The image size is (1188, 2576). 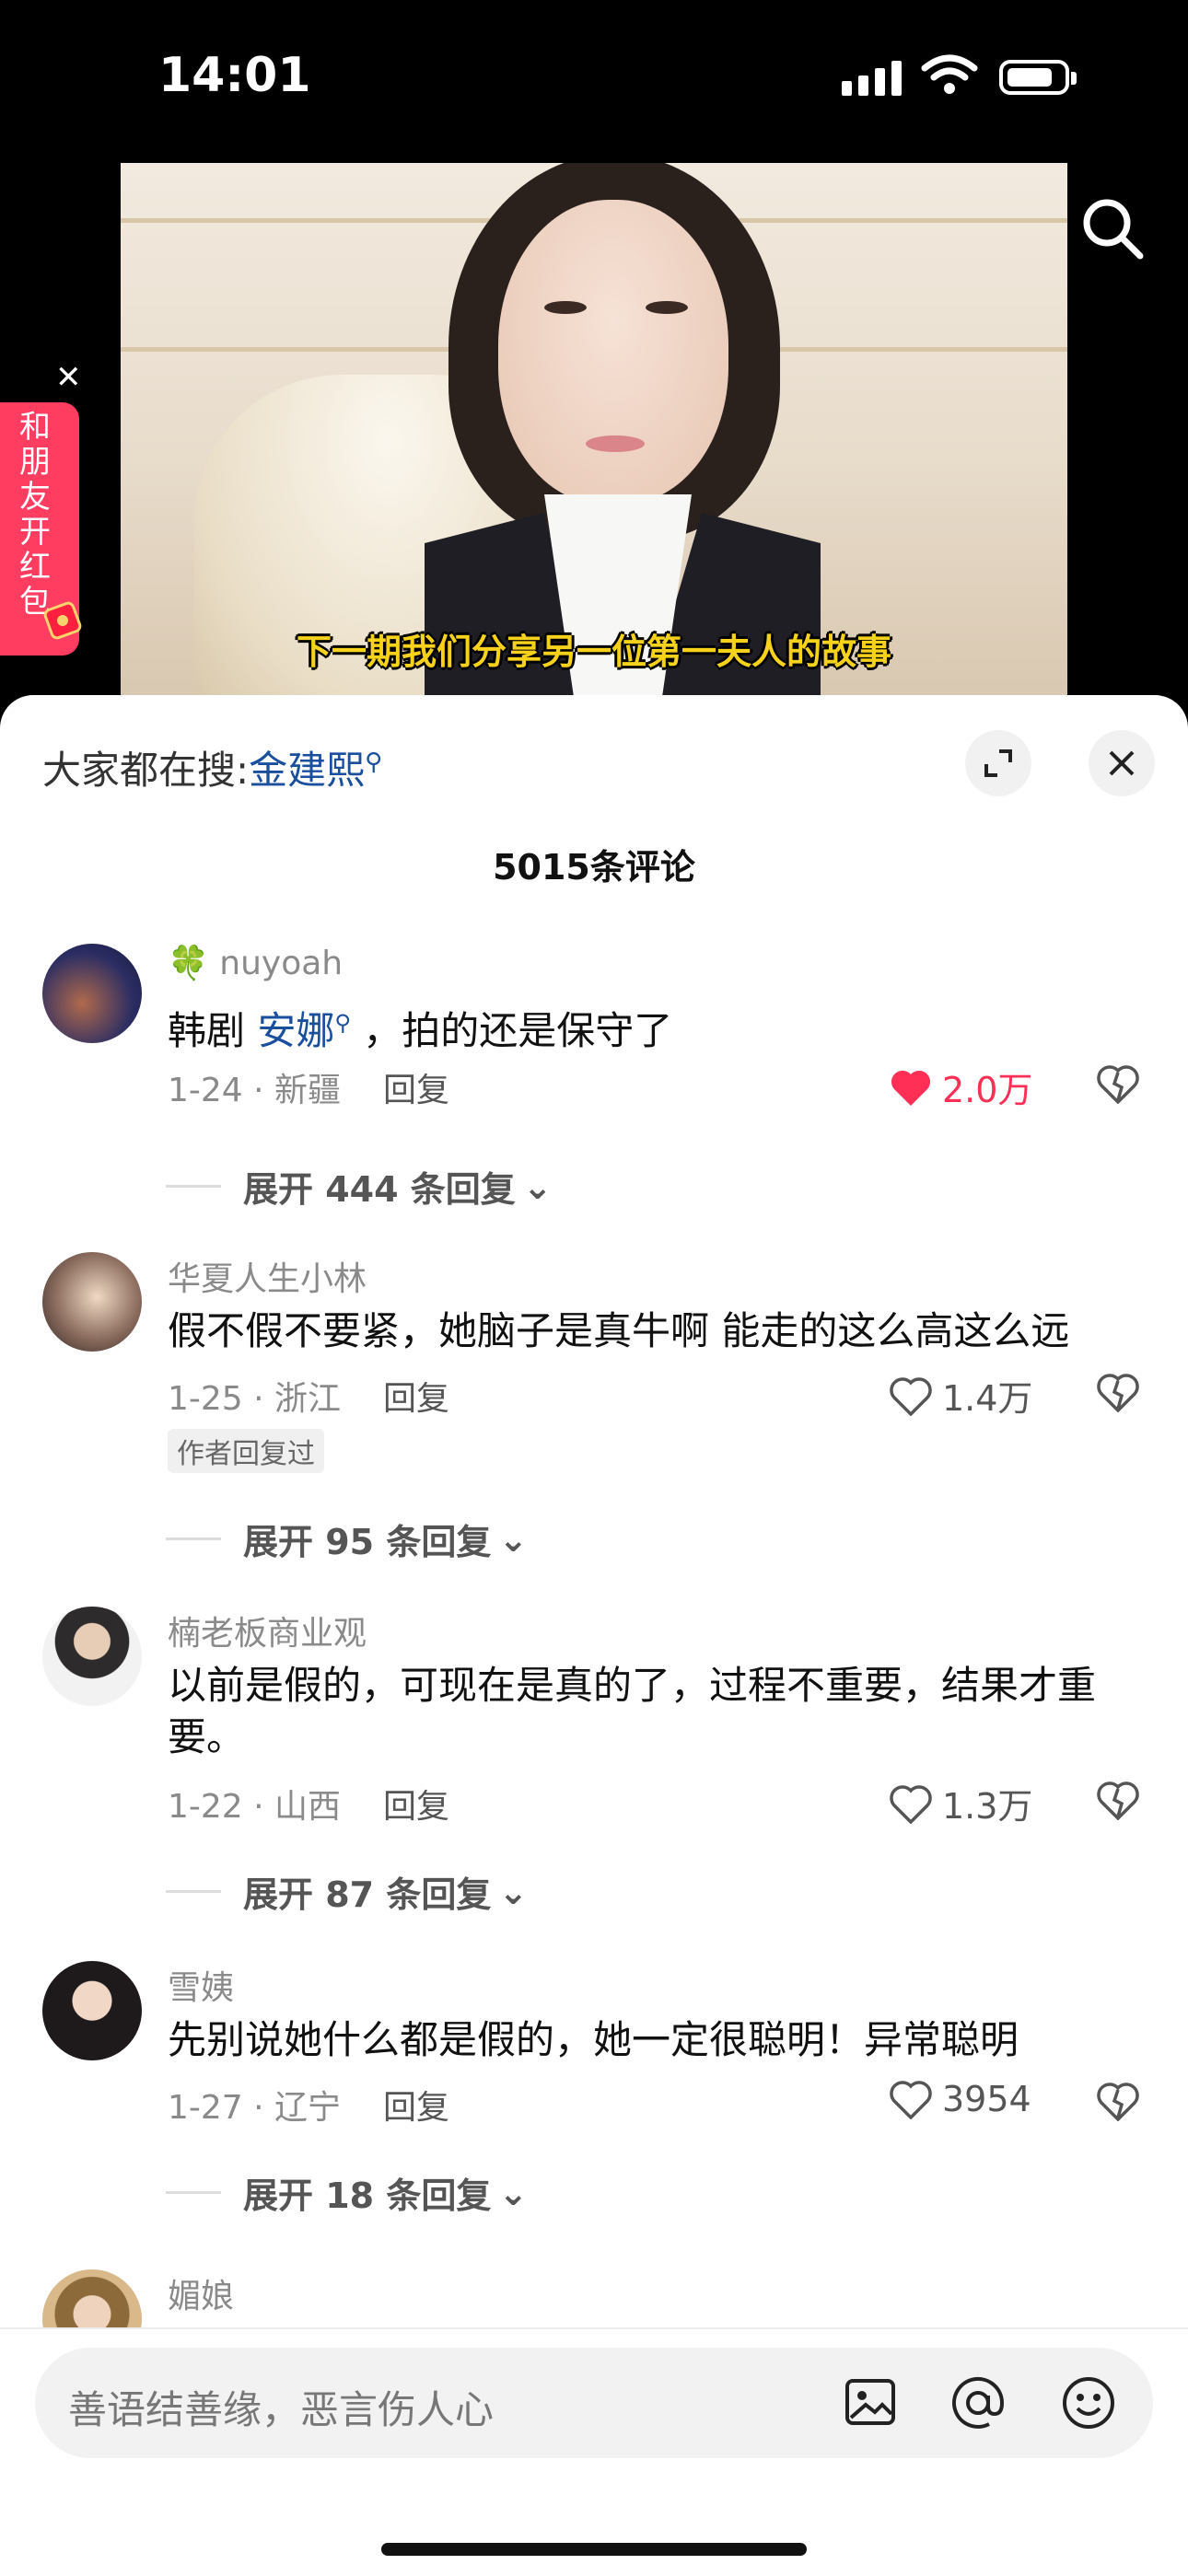 What do you see at coordinates (987, 1090) in the screenshot?
I see `like-count: 2.0万` at bounding box center [987, 1090].